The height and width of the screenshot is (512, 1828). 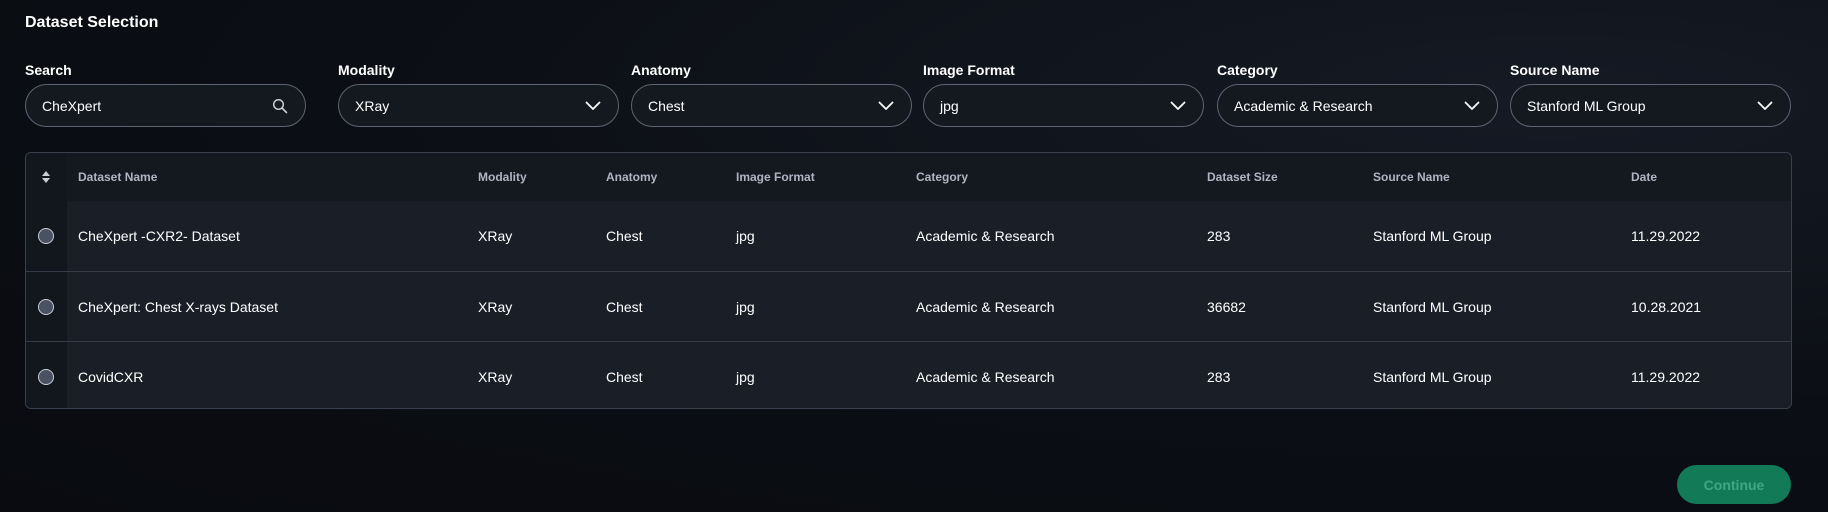 What do you see at coordinates (1666, 306) in the screenshot?
I see `date-cell: 10.28.2021` at bounding box center [1666, 306].